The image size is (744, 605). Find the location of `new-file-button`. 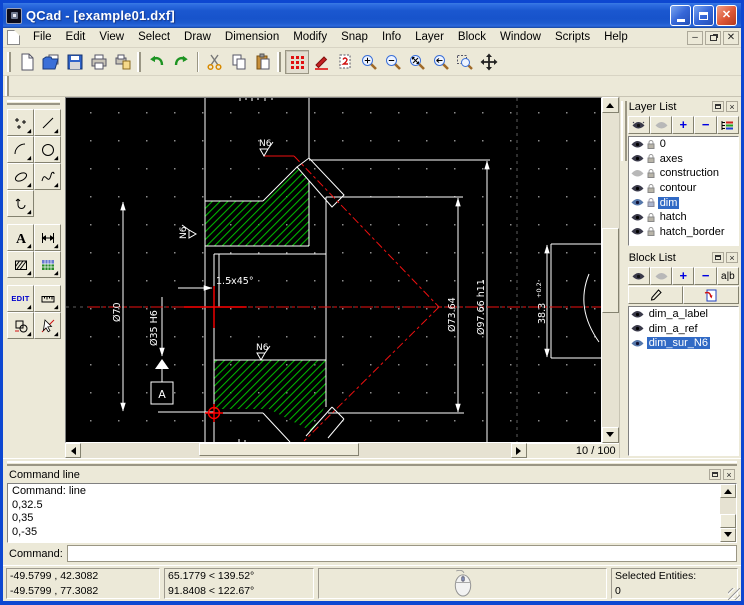

new-file-button is located at coordinates (27, 62).